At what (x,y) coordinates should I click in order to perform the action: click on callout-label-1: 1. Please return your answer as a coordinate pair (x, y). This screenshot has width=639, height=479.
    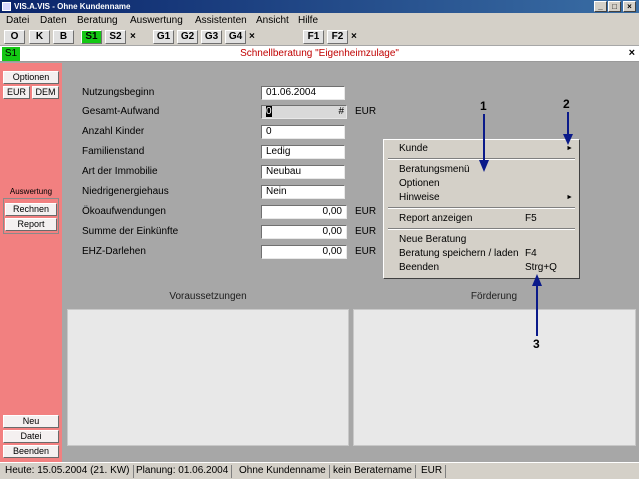
    Looking at the image, I should click on (483, 106).